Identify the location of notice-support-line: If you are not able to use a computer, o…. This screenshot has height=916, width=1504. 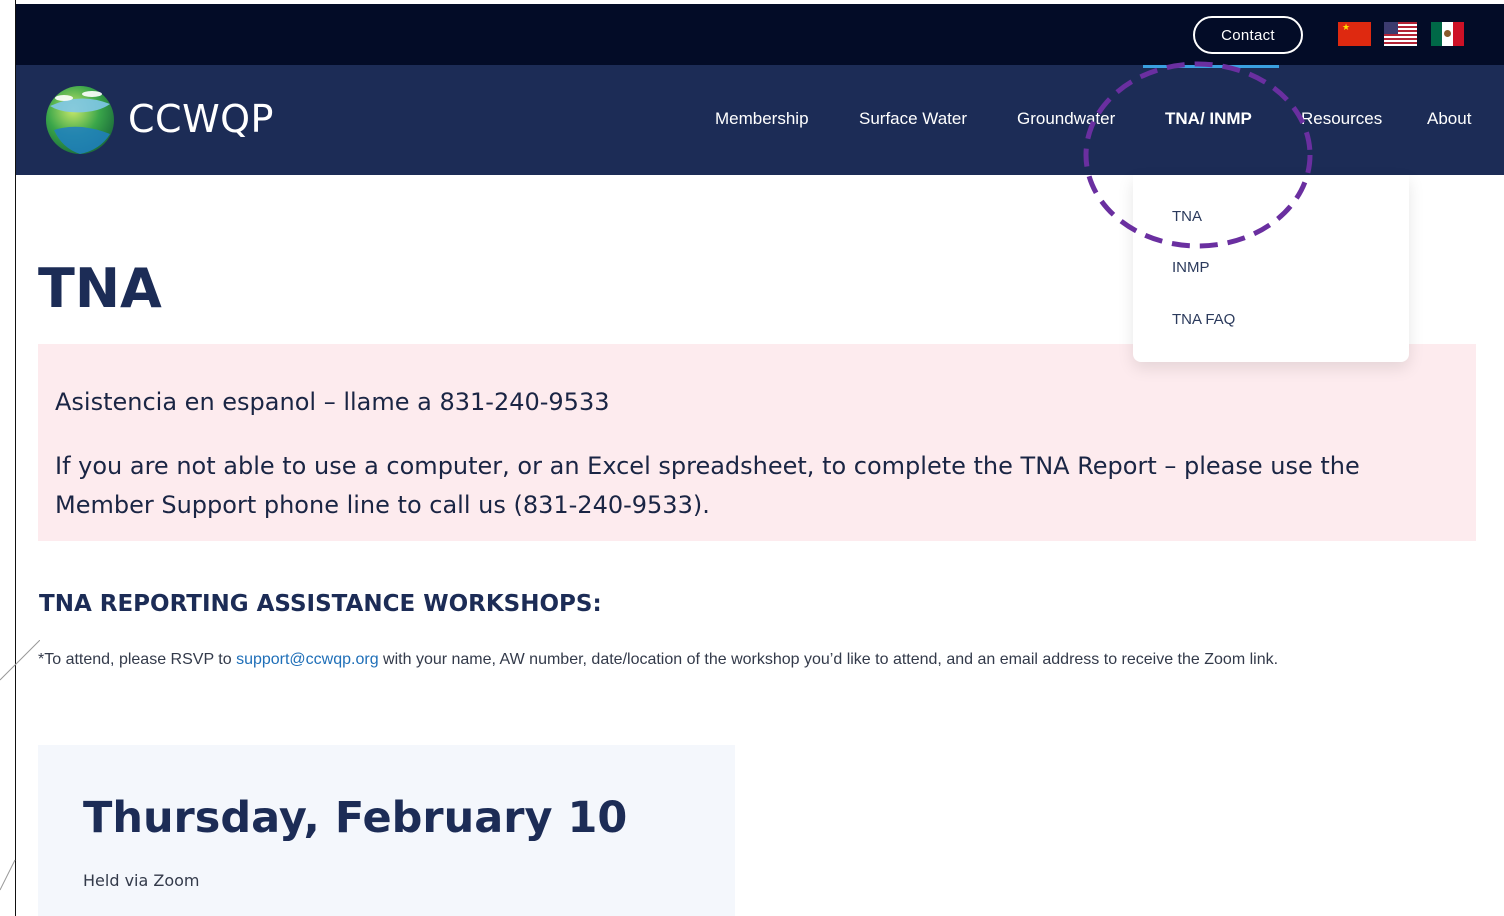
(707, 485).